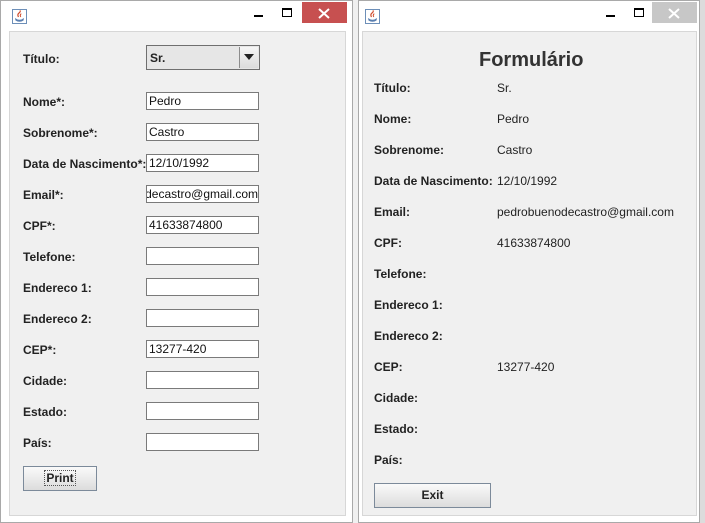 The width and height of the screenshot is (705, 523). Describe the element at coordinates (202, 287) in the screenshot. I see `endereco-1-input` at that location.